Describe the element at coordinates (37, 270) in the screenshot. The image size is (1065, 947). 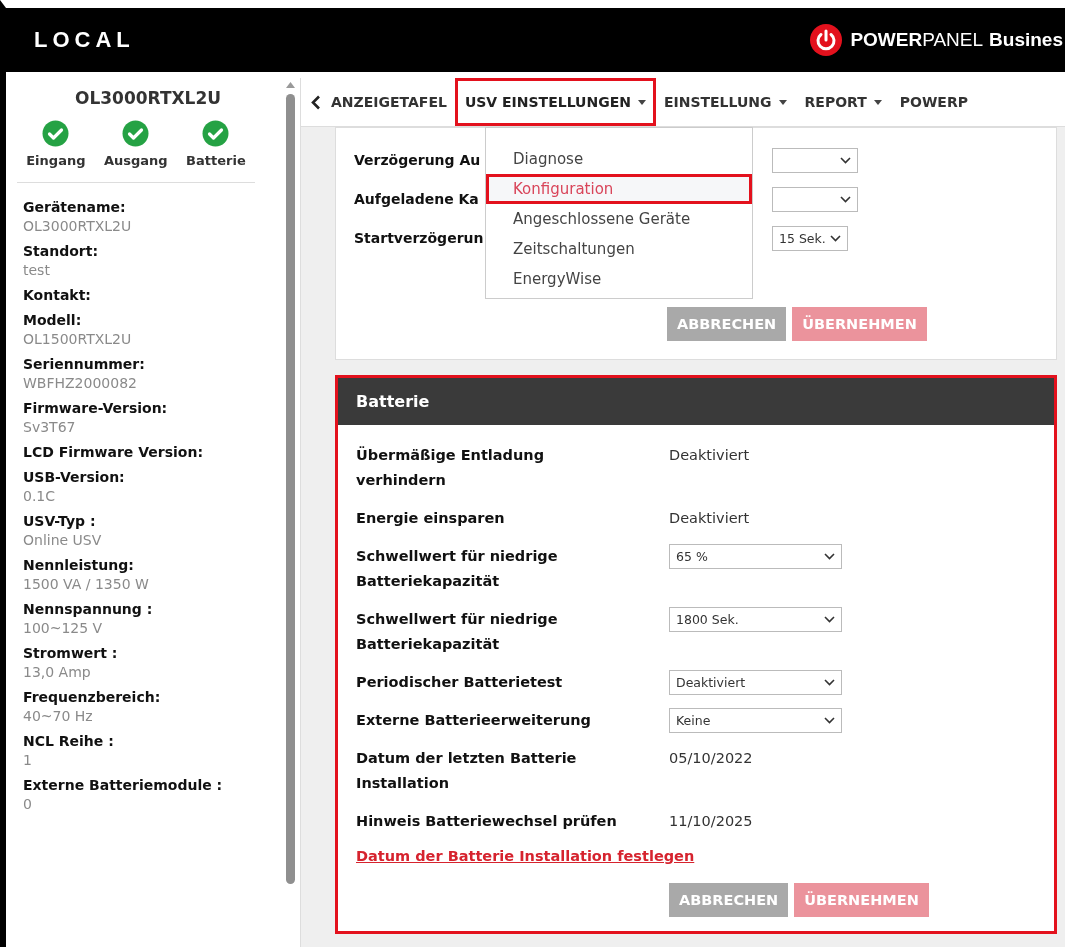
I see `info-value: test` at that location.